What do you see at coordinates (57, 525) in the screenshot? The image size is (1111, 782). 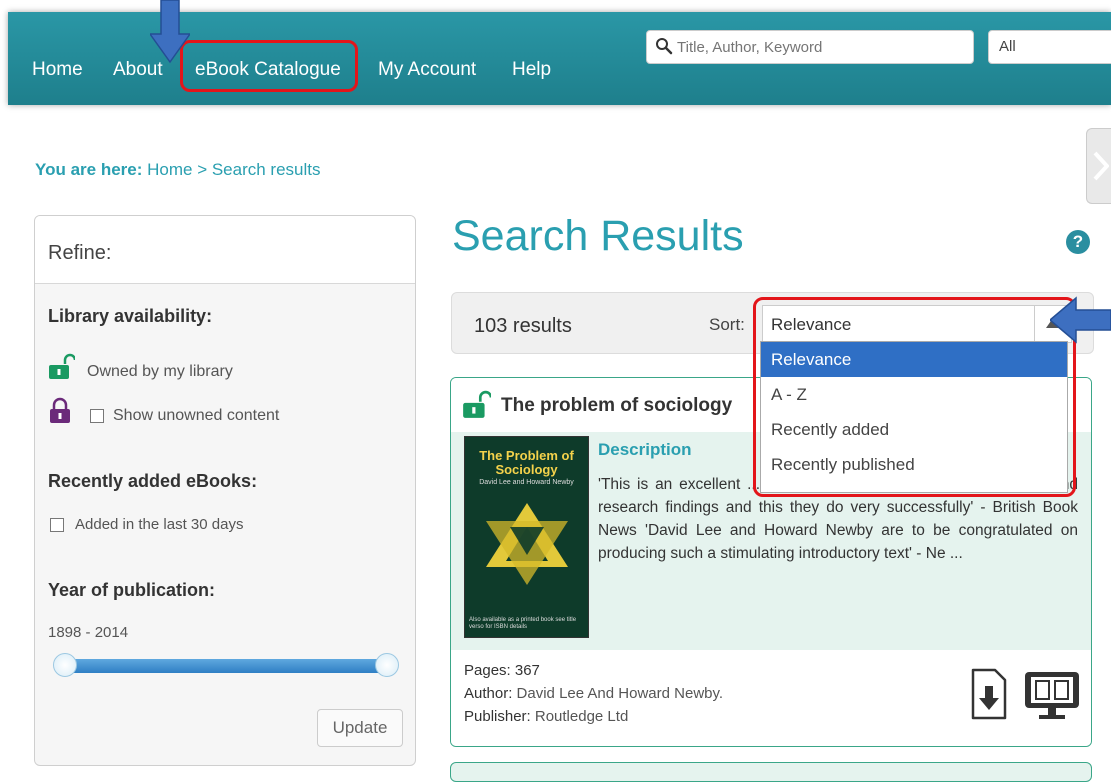 I see `added-last-30-days-checkbox` at bounding box center [57, 525].